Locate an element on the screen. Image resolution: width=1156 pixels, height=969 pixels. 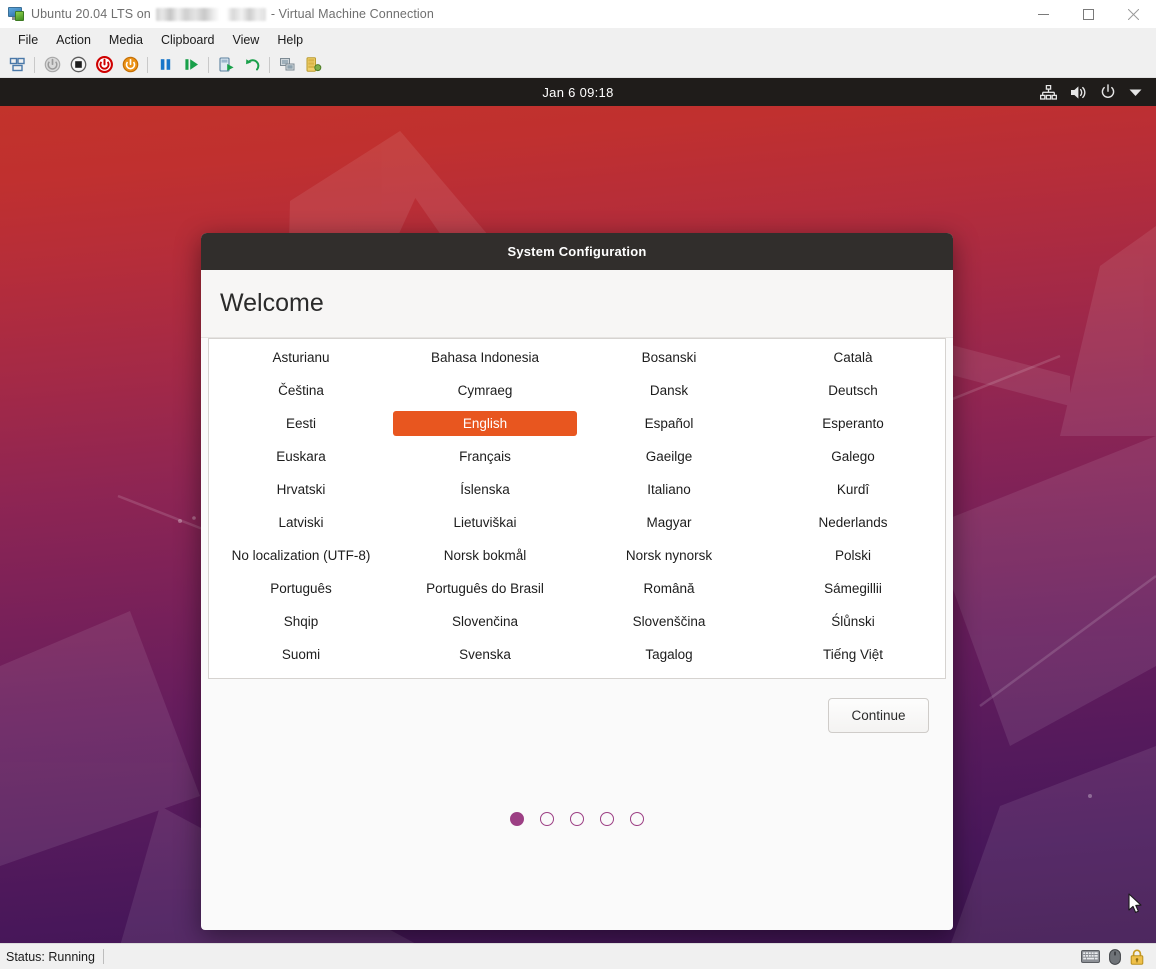
status-icon-group is located at coordinates (1118, 956).